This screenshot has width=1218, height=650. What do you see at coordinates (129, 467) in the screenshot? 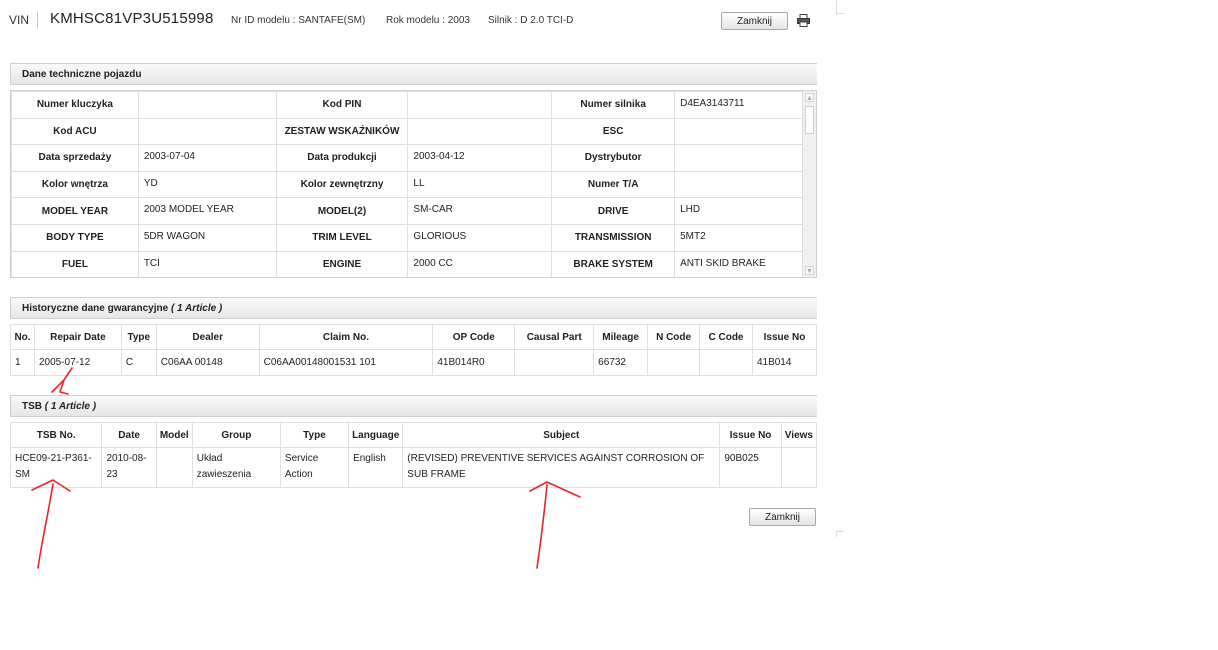
I see `tsb-cell: 2010-08-23` at bounding box center [129, 467].